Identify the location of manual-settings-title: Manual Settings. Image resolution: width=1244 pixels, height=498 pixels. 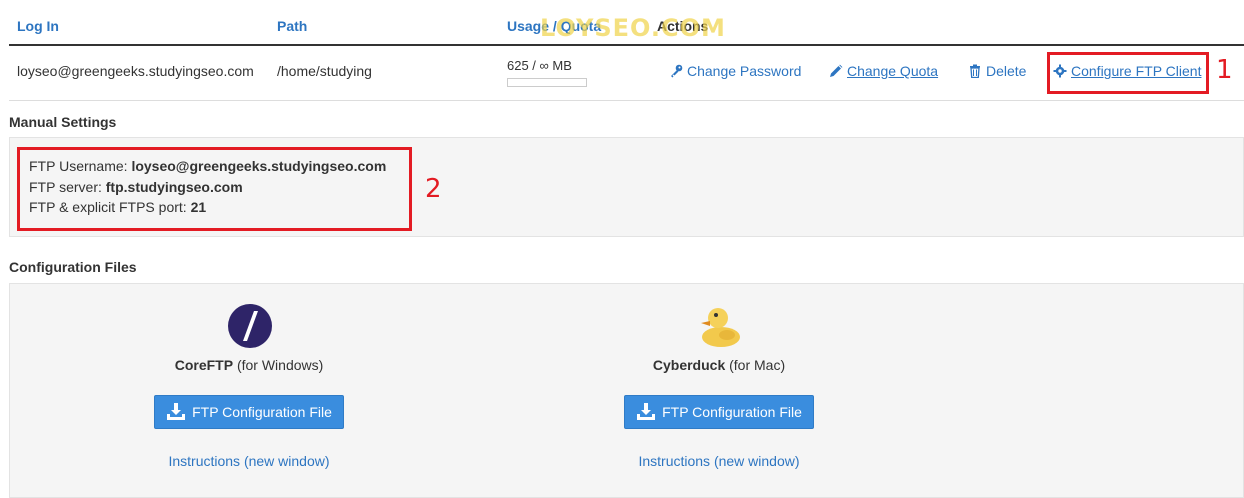
(63, 122).